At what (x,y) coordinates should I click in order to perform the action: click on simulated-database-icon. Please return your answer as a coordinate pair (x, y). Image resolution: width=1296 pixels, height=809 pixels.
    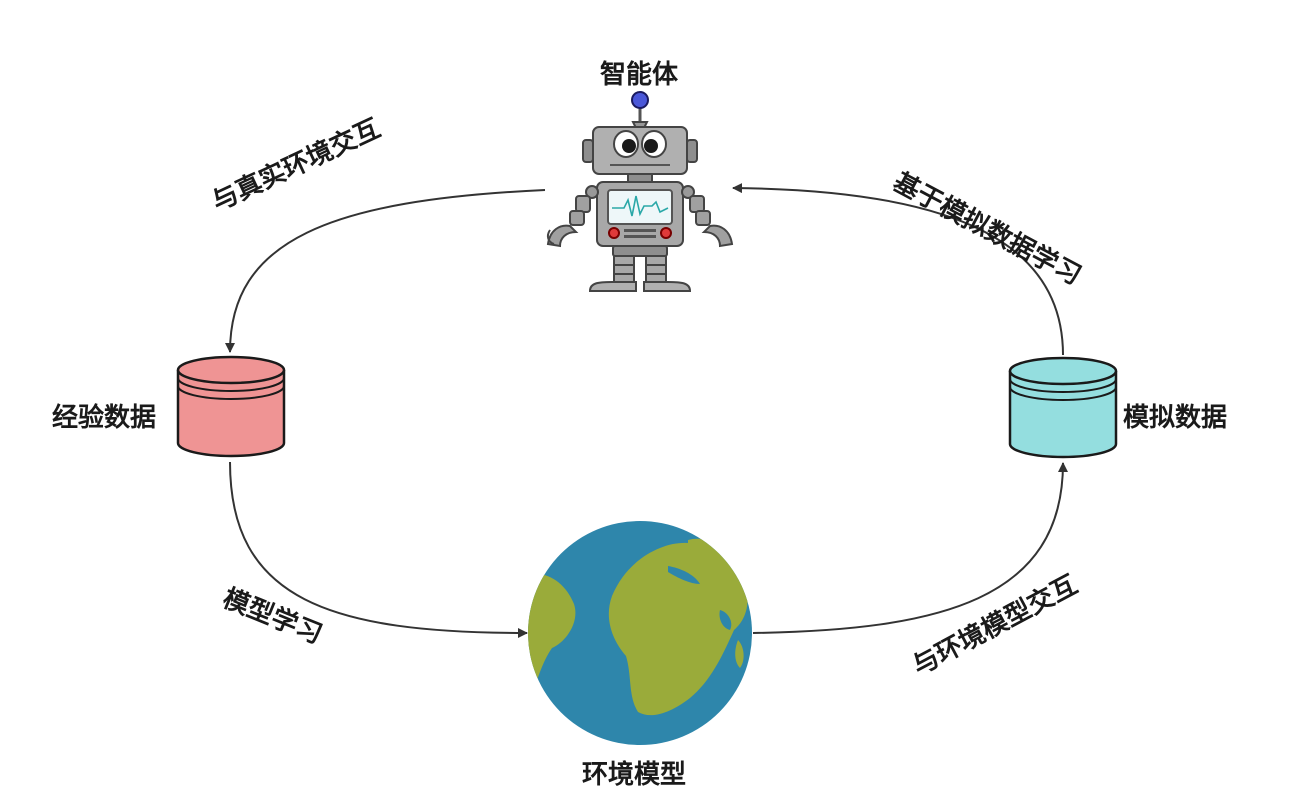
    Looking at the image, I should click on (1063, 407).